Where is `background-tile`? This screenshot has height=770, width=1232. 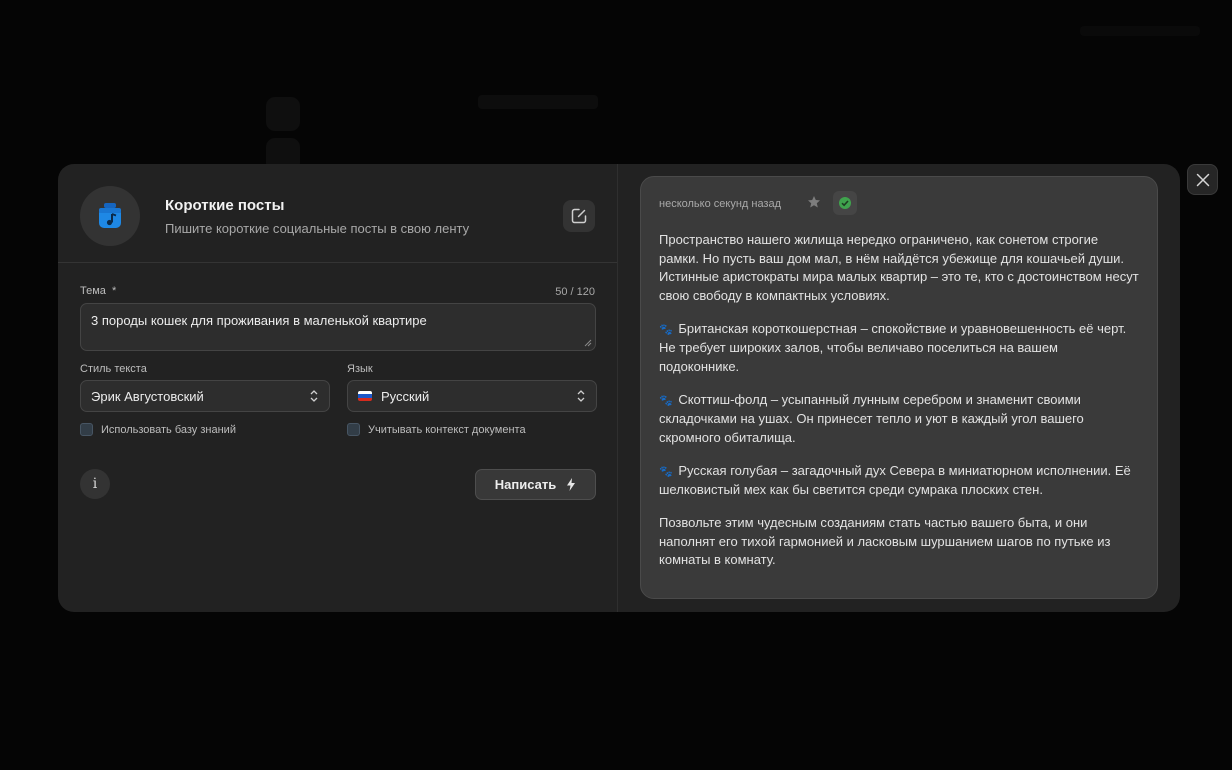
background-tile is located at coordinates (283, 114).